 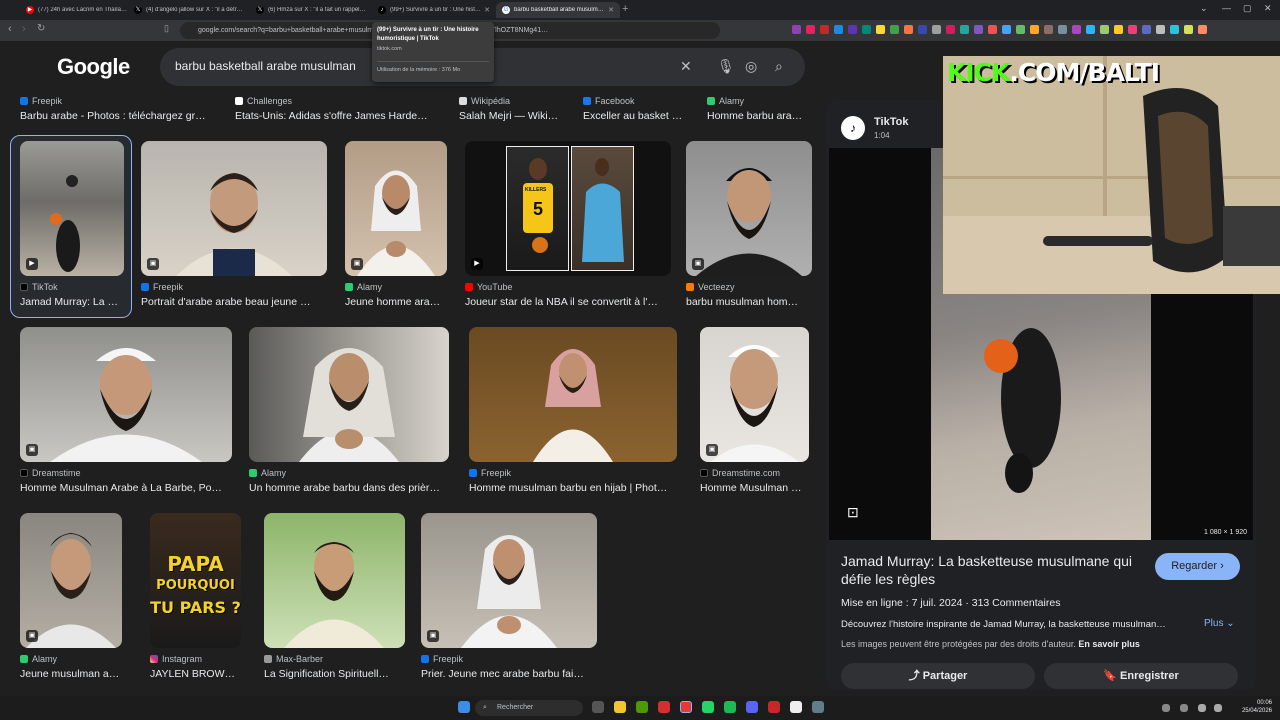 What do you see at coordinates (195, 580) in the screenshot?
I see `result-thumbnail: PAPA POURQUOI TU PARS ?` at bounding box center [195, 580].